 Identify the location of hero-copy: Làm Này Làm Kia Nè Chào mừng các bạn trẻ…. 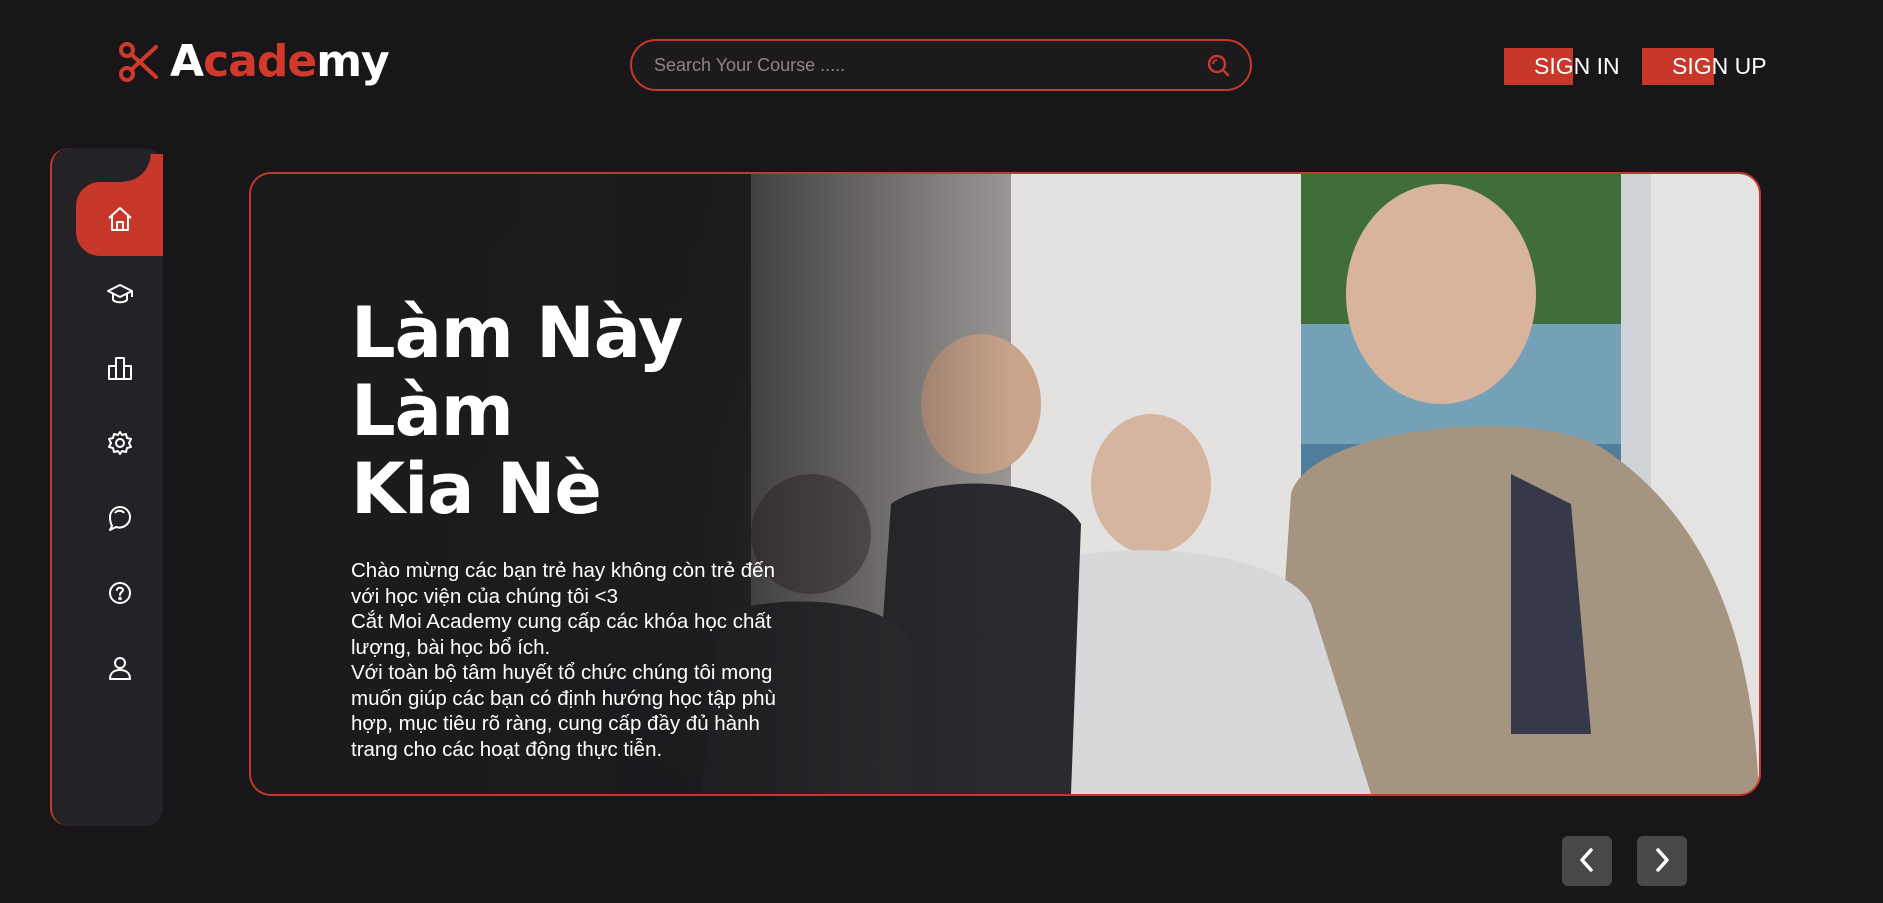
(576, 528).